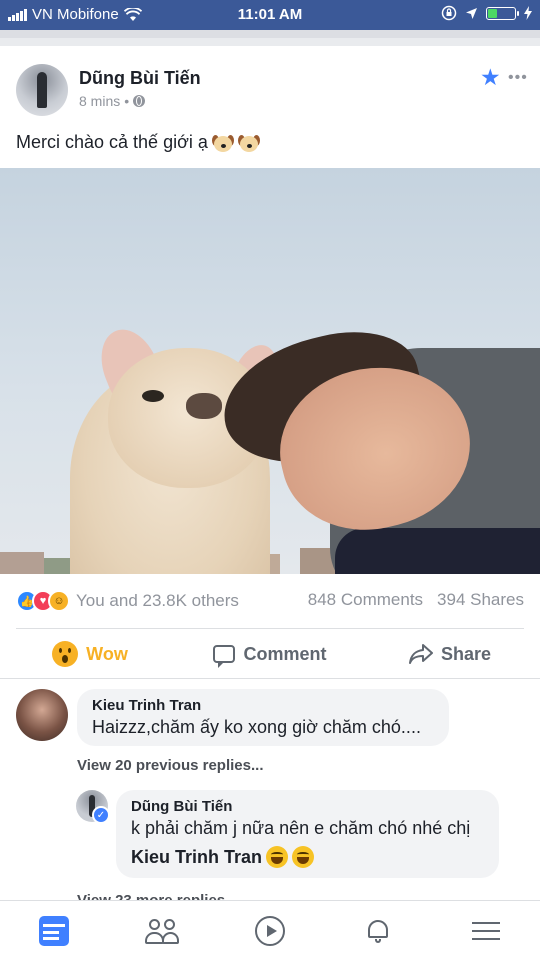  Describe the element at coordinates (65, 654) in the screenshot. I see `wow-icon` at that location.